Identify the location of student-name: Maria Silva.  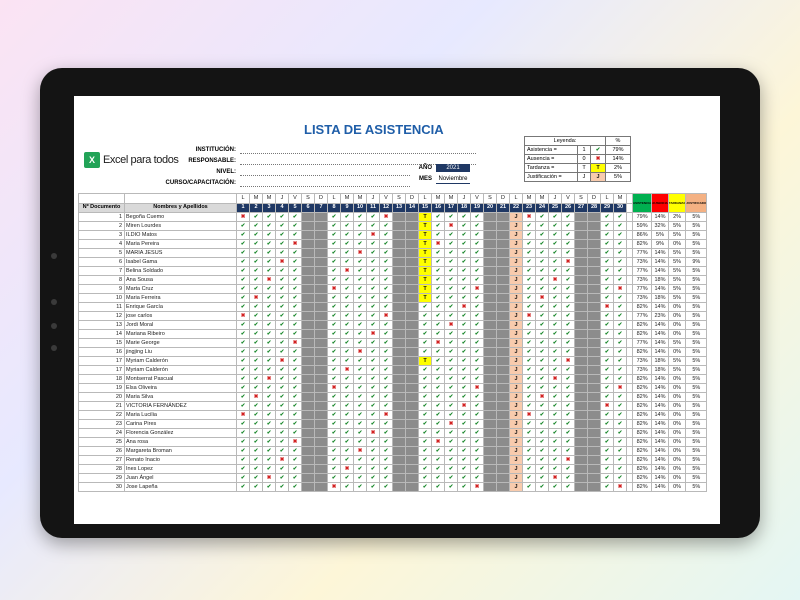
(180, 397).